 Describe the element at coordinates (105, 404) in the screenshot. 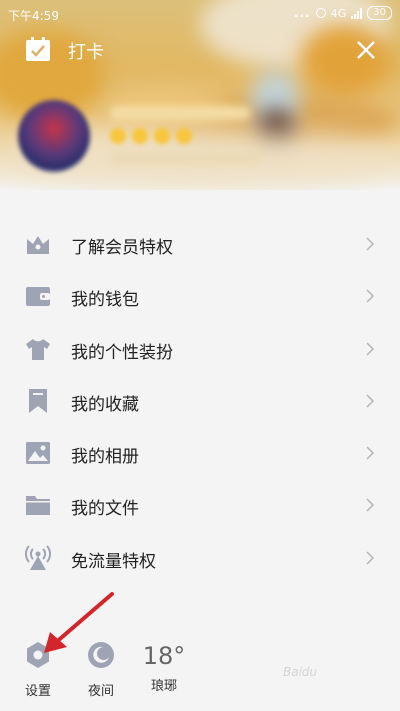

I see `menu-item-label: 我的收藏` at that location.